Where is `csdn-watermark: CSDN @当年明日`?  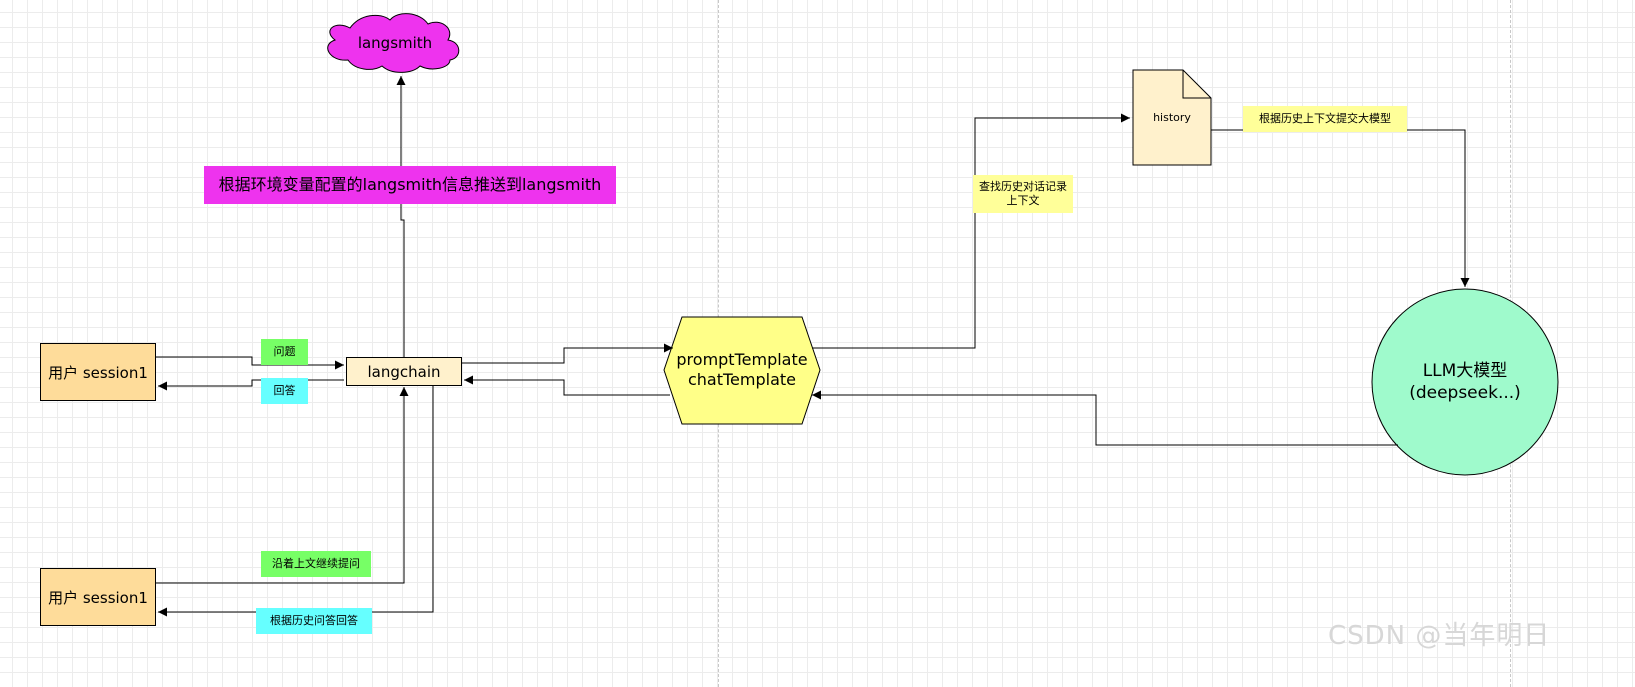 csdn-watermark: CSDN @当年明日 is located at coordinates (1439, 636).